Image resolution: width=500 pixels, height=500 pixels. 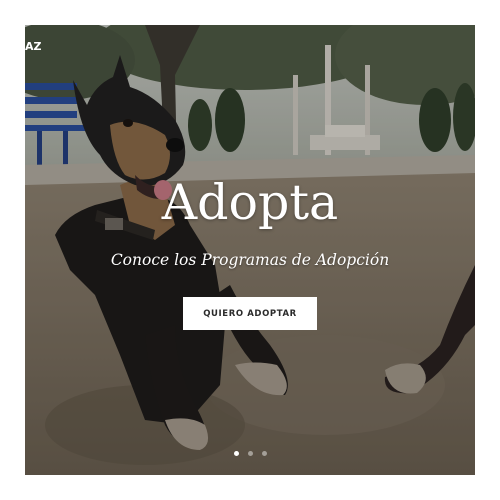 I want to click on site-logo: AZ, so click(x=33, y=46).